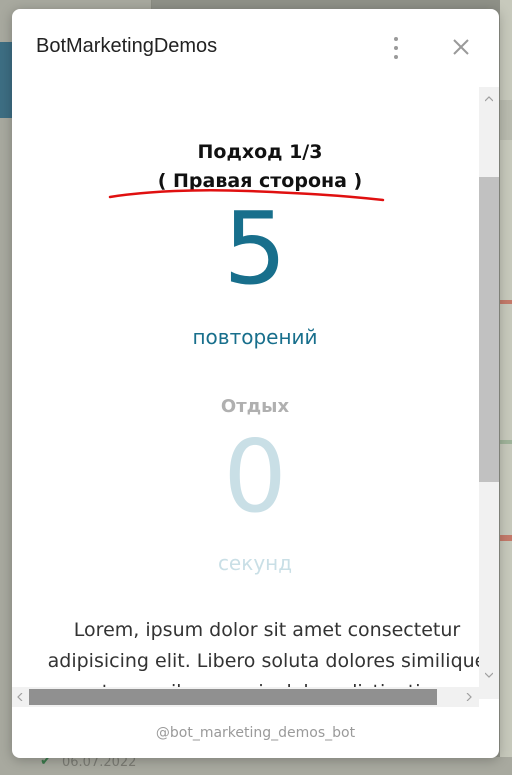 This screenshot has height=775, width=512. I want to click on vertical-scrollbar, so click(489, 393).